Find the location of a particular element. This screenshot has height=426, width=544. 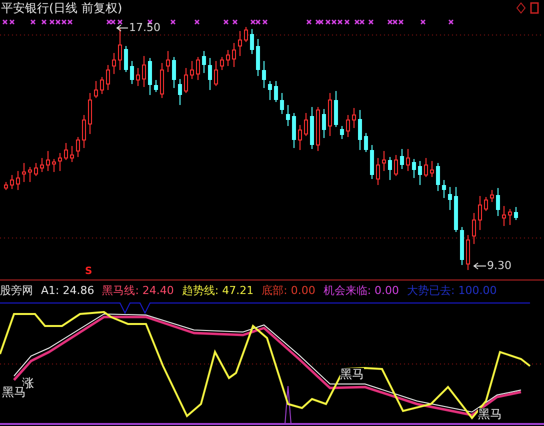

window-controls-icon is located at coordinates (528, 8).